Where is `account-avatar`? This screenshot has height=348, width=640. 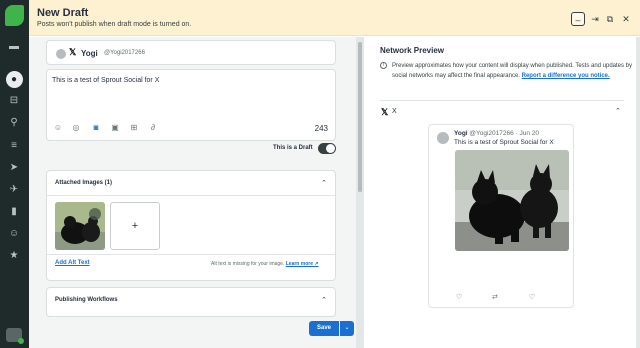
account-avatar is located at coordinates (61, 54).